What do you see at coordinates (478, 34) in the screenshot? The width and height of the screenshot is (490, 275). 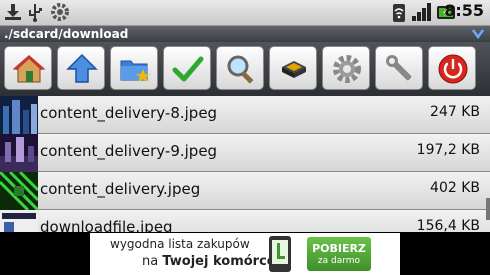 I see `chevron-down-icon` at bounding box center [478, 34].